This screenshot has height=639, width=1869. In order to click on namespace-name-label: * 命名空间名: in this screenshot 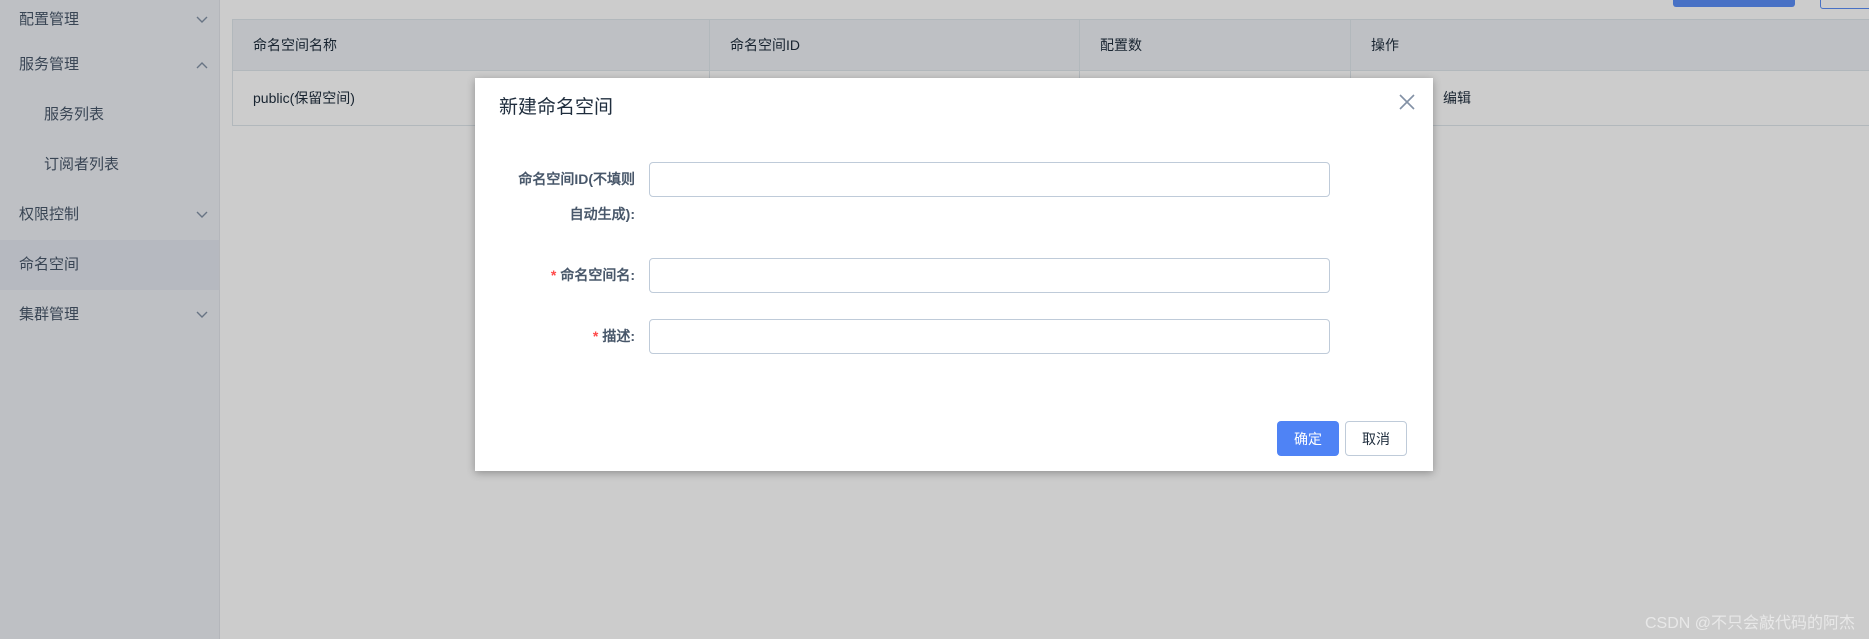, I will do `click(565, 275)`.